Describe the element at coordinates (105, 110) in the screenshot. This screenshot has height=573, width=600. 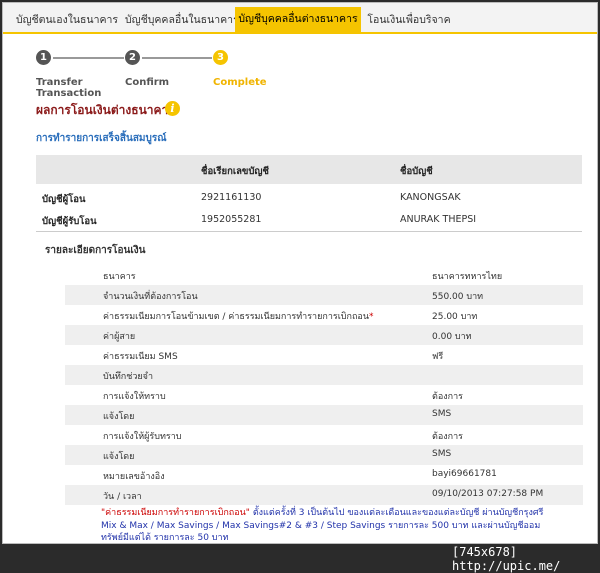
I see `result-title: ผลการโอนเงินต่างธนาคาร` at that location.